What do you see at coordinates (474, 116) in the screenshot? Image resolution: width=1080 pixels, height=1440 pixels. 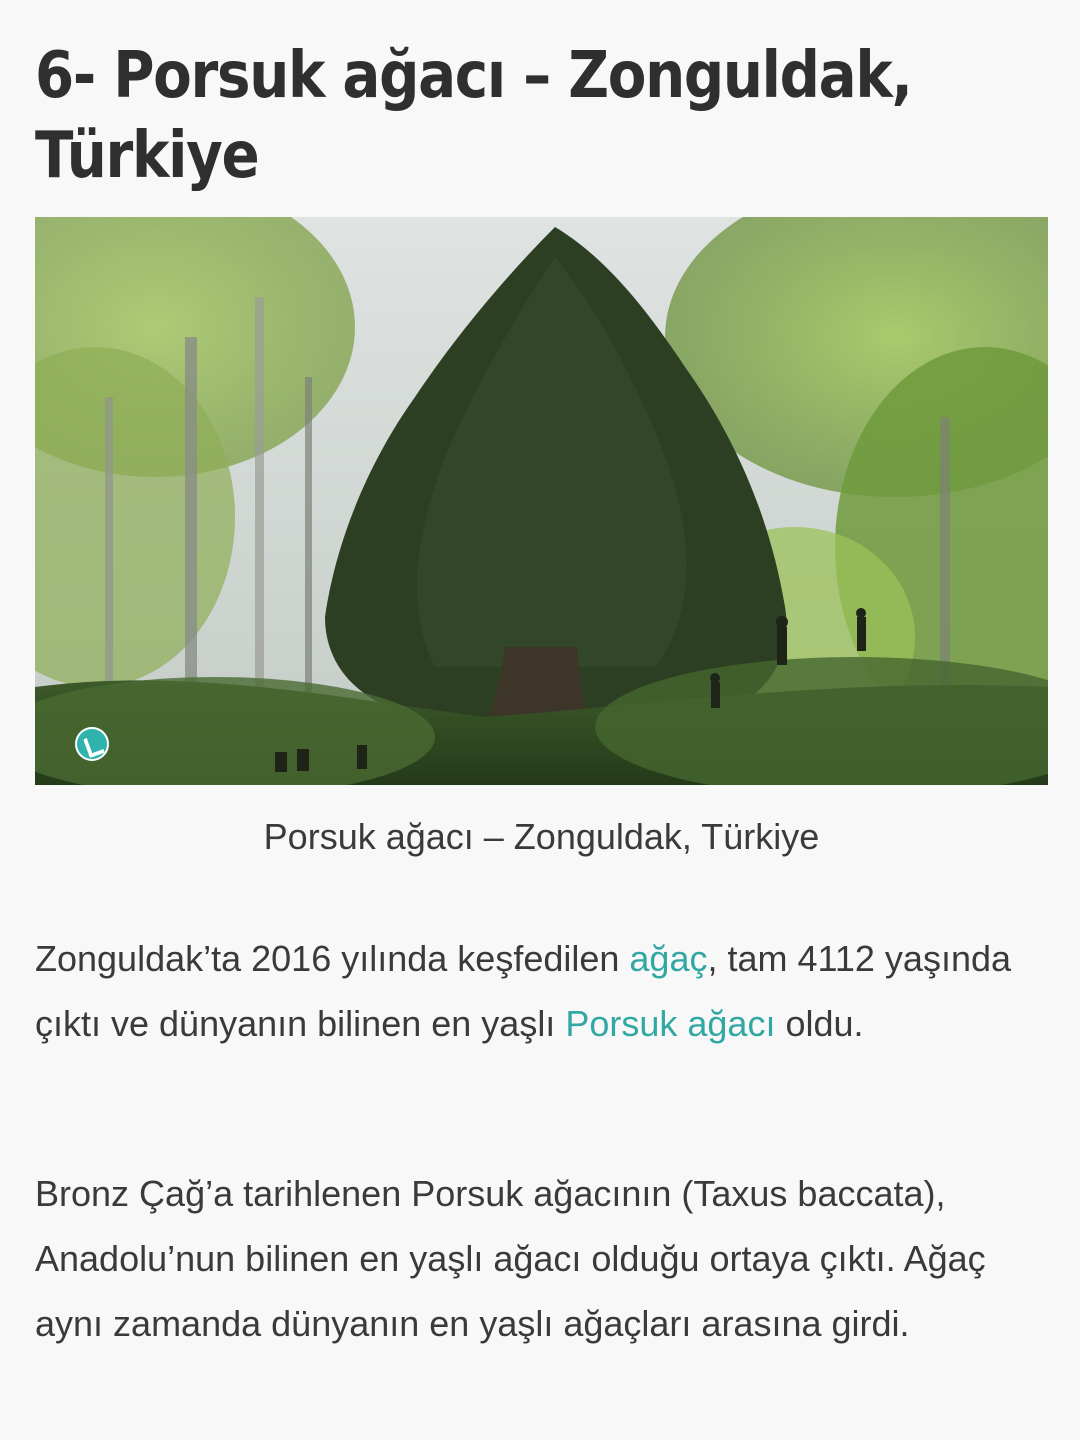 I see `article-heading: 6- Porsuk ağacı – Zonguldak, Türkiye` at bounding box center [474, 116].